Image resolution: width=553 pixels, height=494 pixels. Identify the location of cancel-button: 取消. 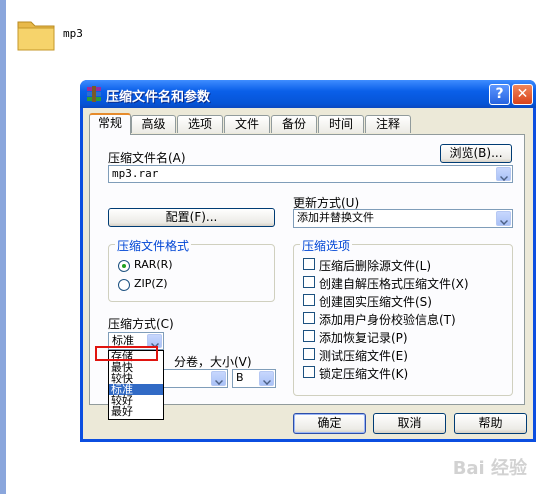
(409, 423).